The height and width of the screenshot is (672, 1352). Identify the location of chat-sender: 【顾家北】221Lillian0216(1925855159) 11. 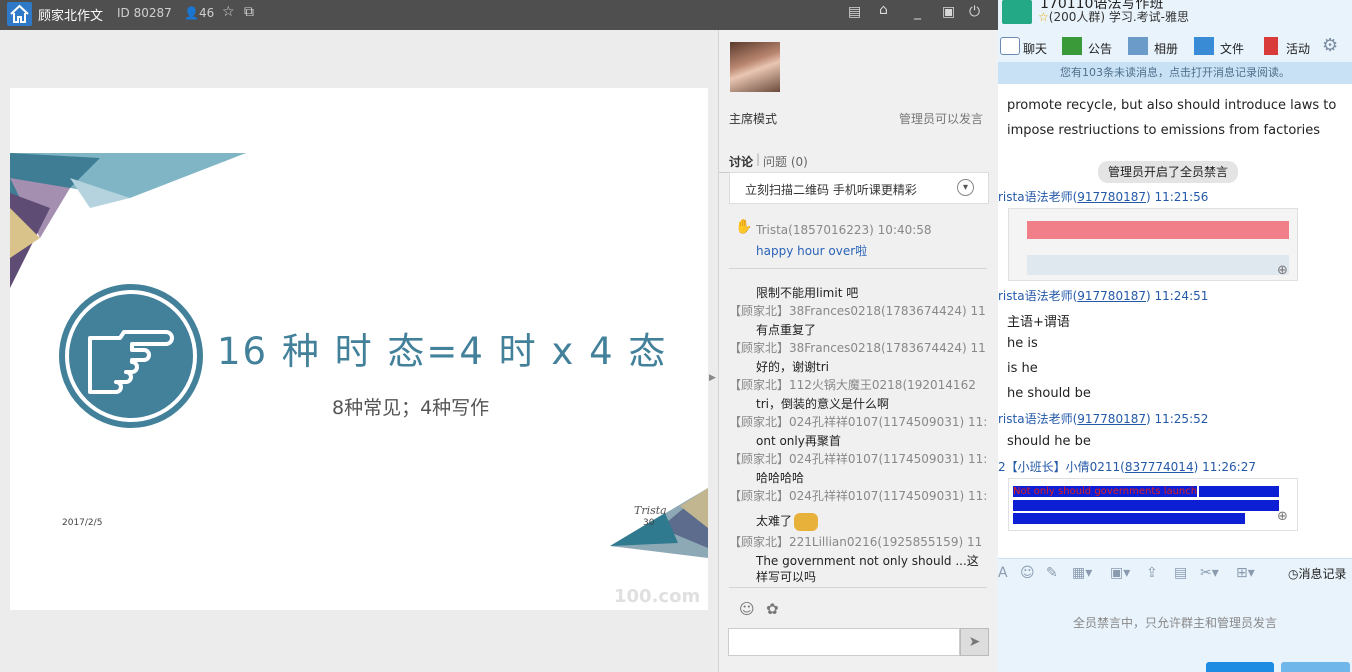
(856, 542).